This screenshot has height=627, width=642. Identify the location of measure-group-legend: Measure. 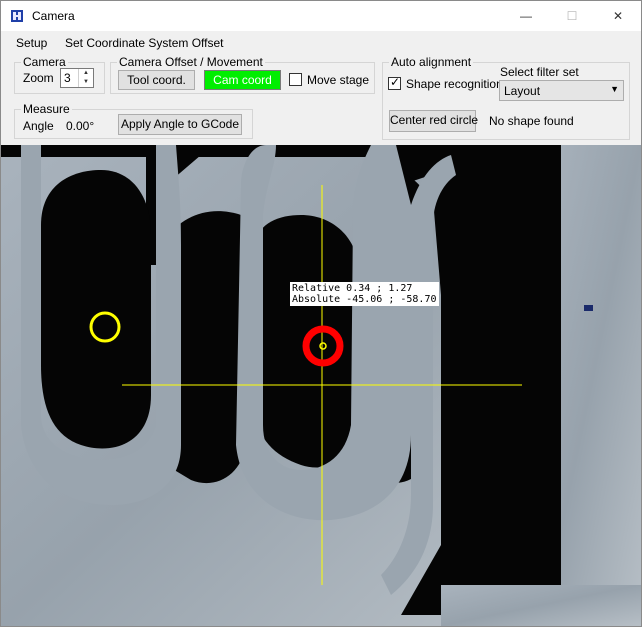
(46, 109).